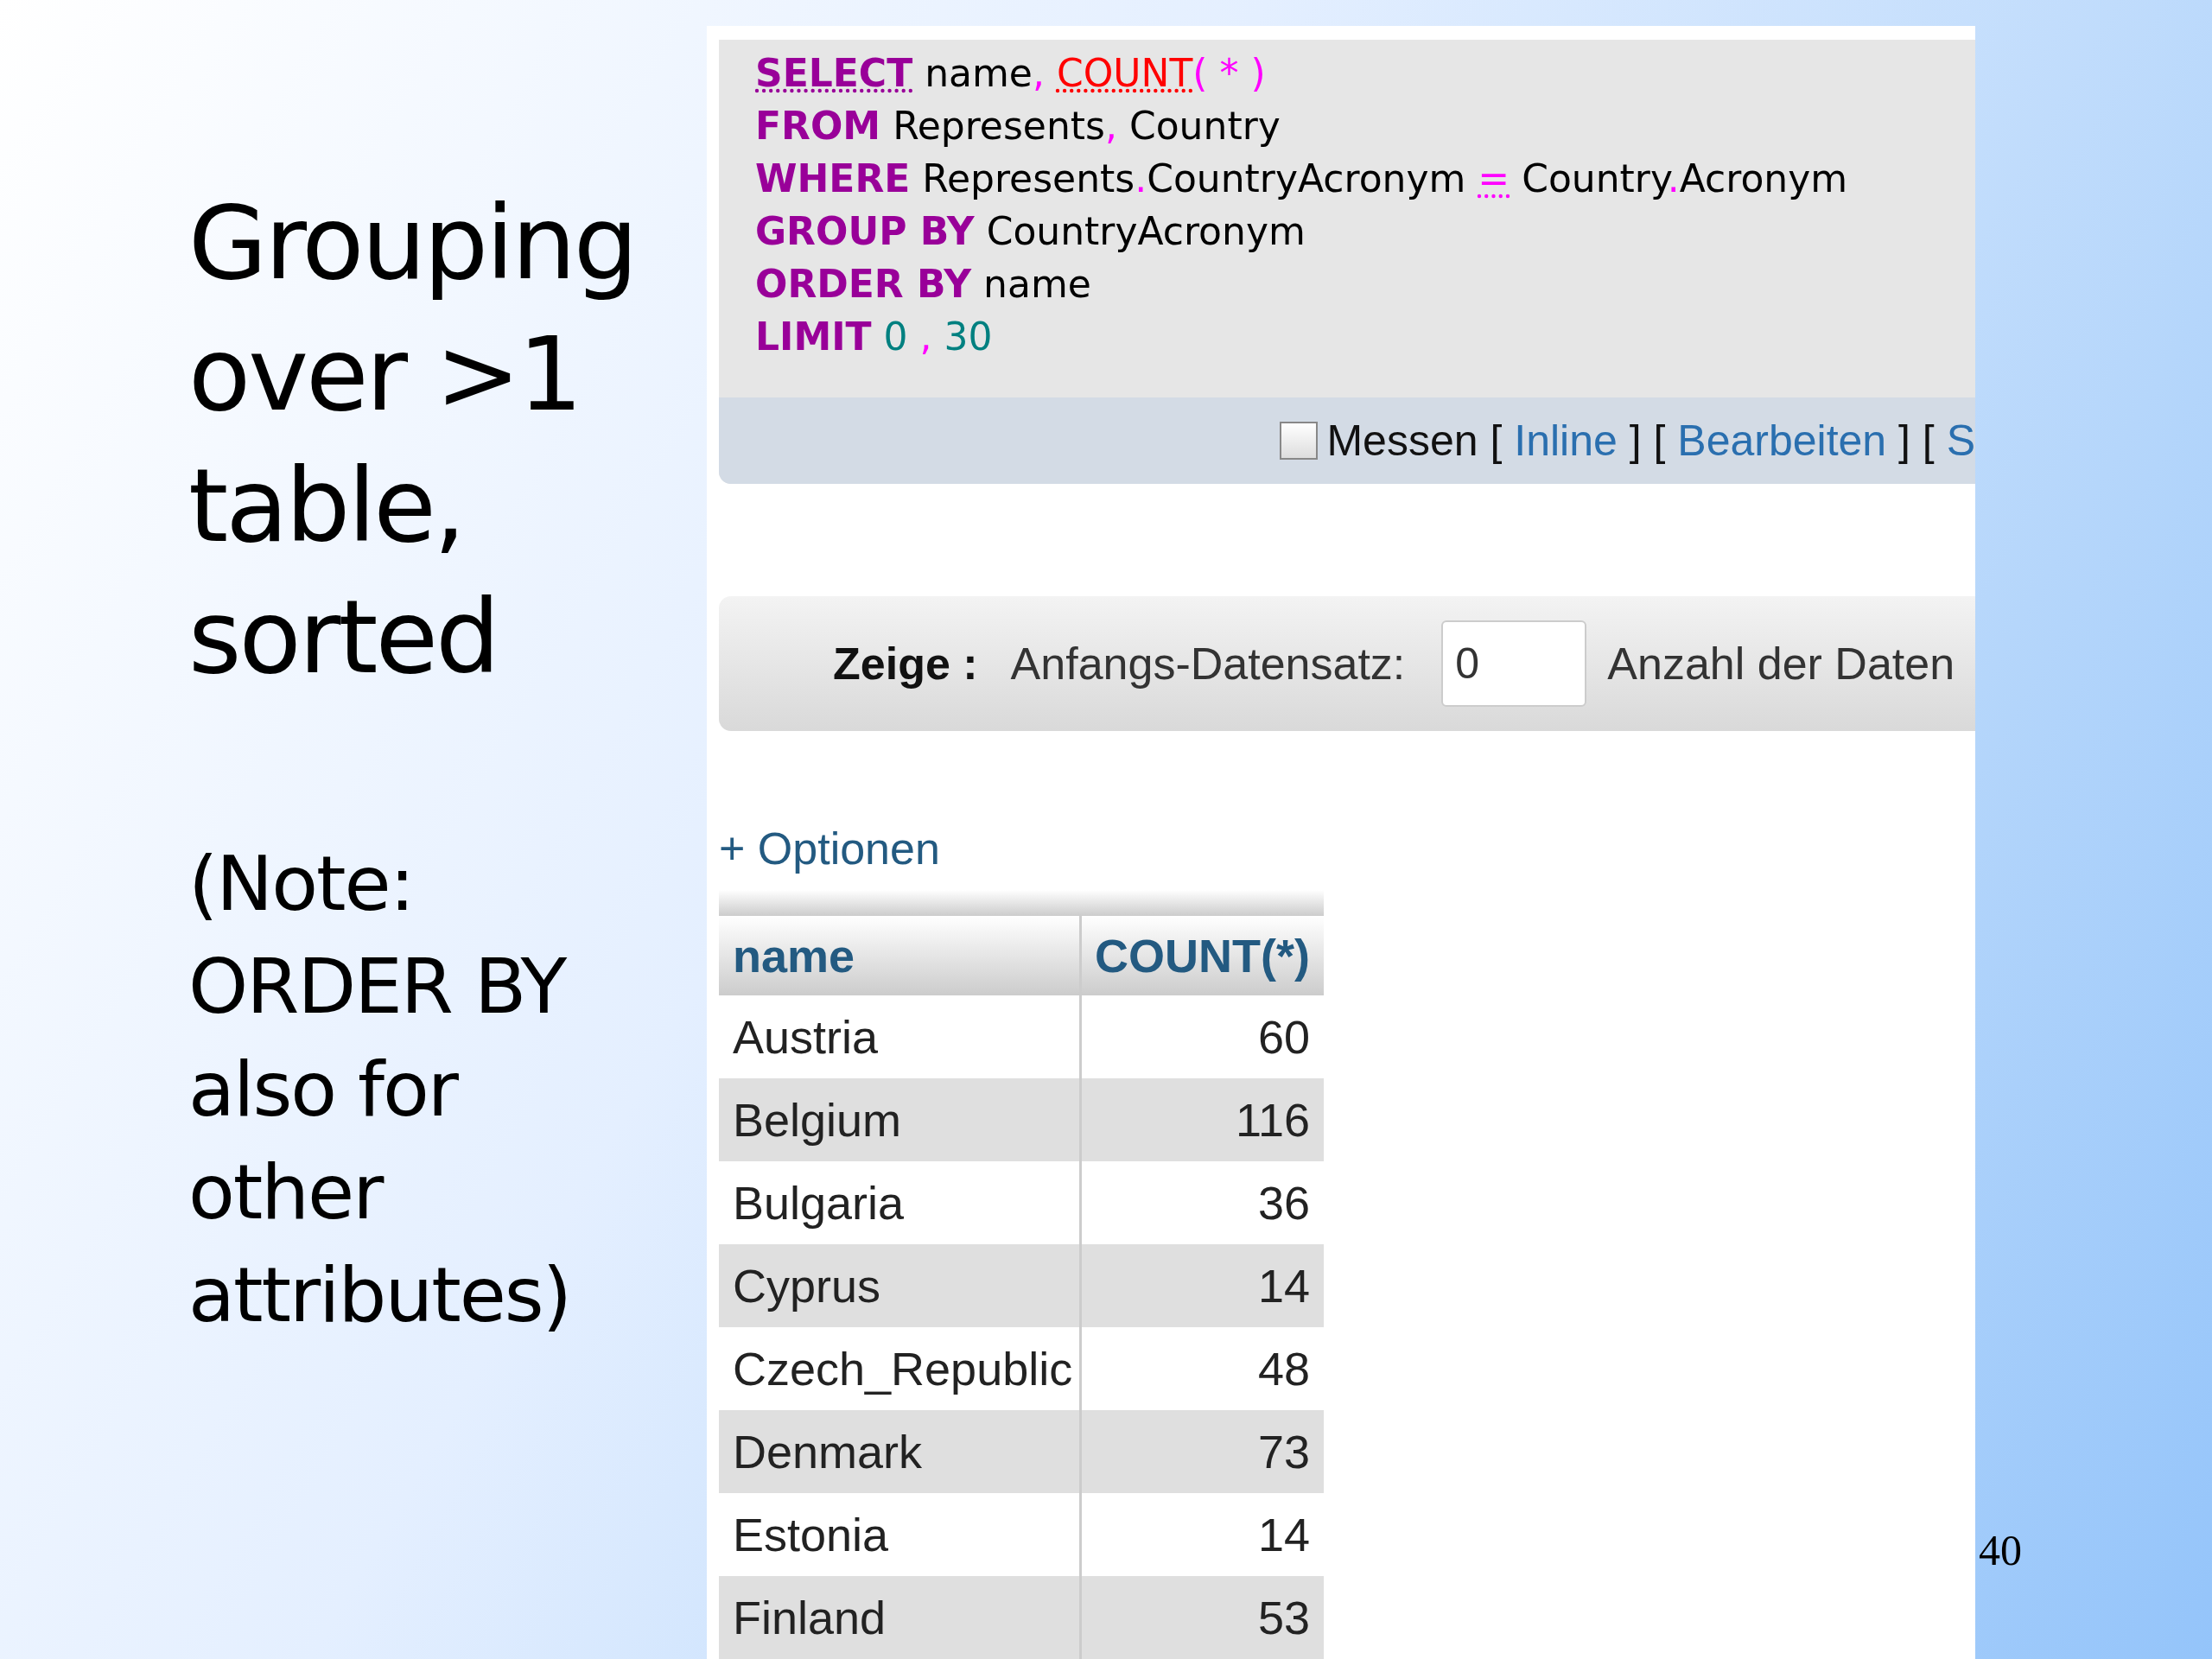 This screenshot has height=1659, width=2212. I want to click on start-record-label: Anfangs-Datensatz:, so click(1208, 664).